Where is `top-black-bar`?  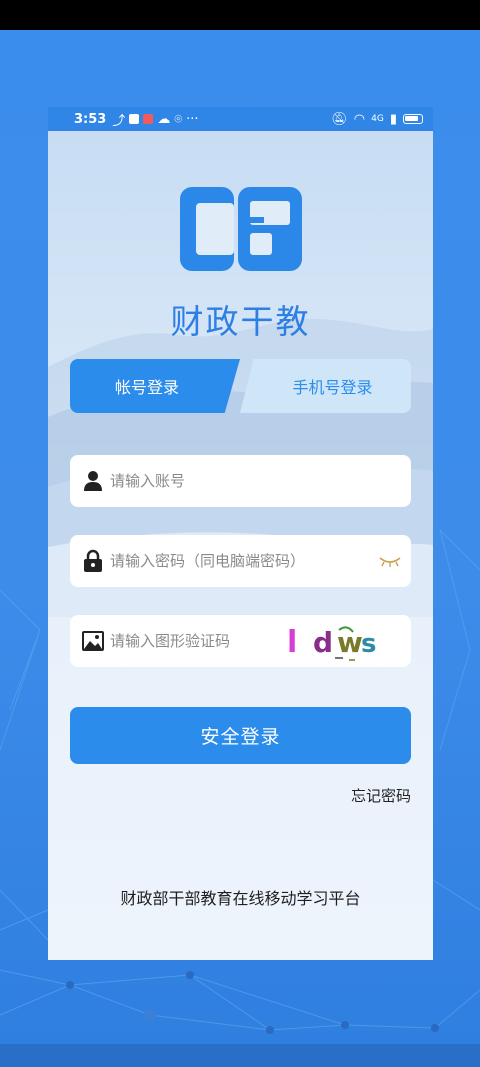
top-black-bar is located at coordinates (240, 15).